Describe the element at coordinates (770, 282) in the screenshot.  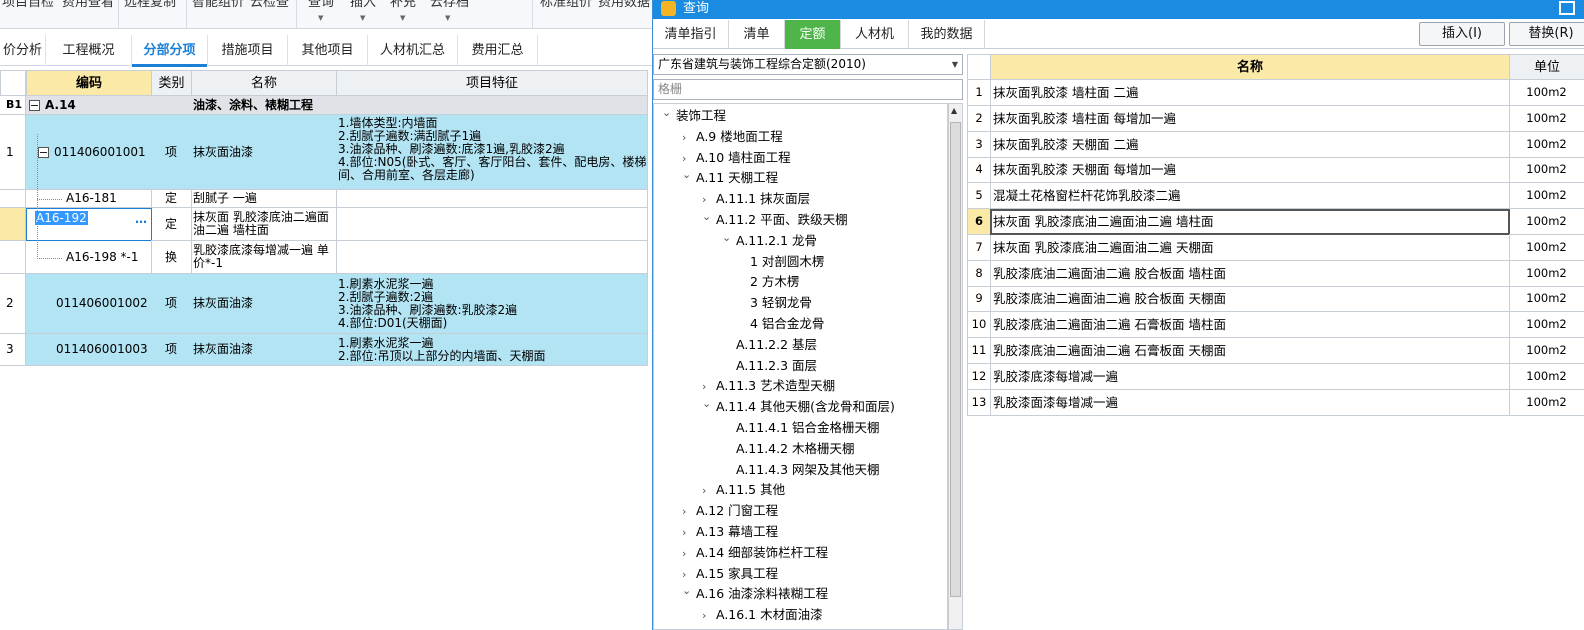
I see `tree-node: 2 方木楞` at that location.